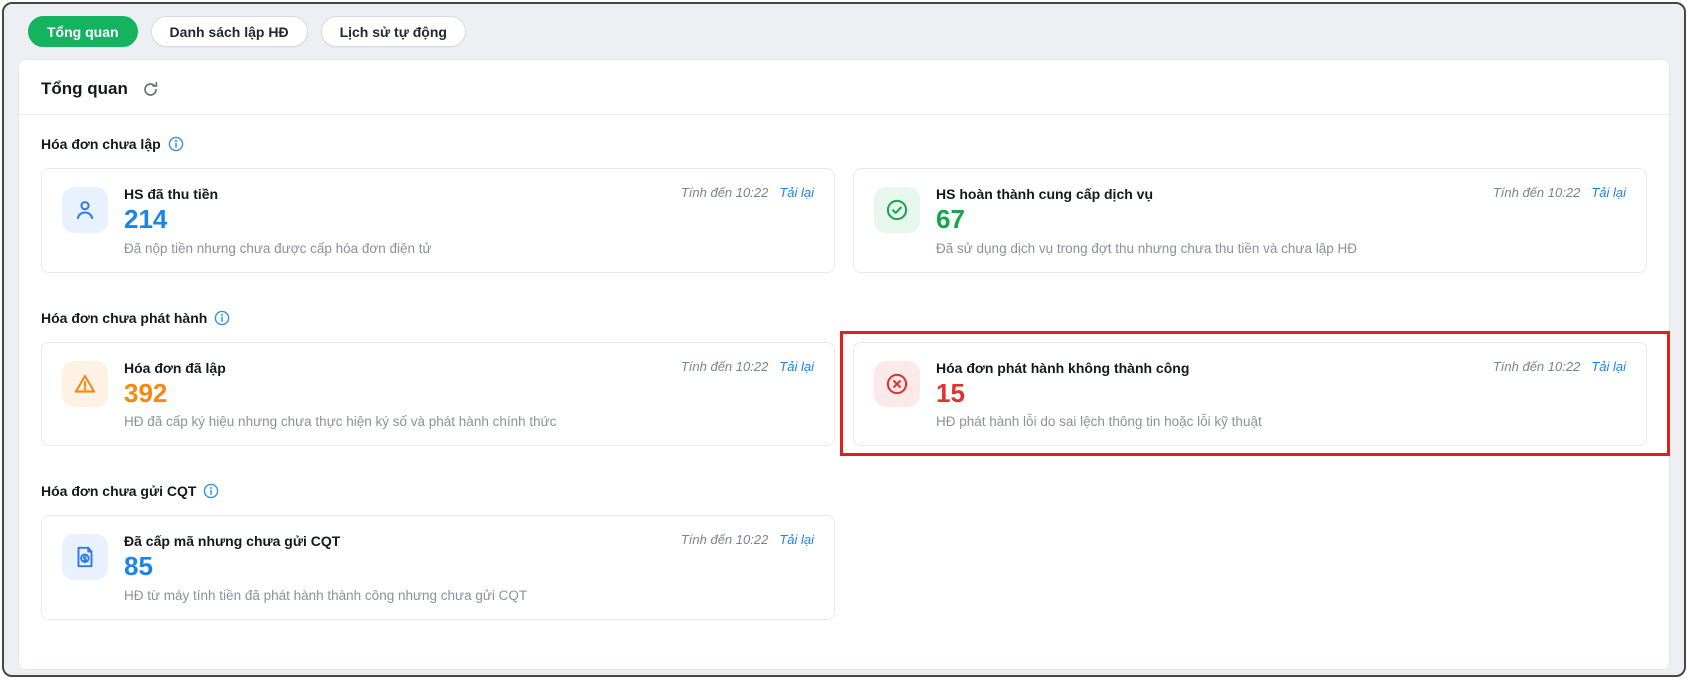  I want to click on card-title: HS hoàn thành cung cấp dịch vụ, so click(1045, 194).